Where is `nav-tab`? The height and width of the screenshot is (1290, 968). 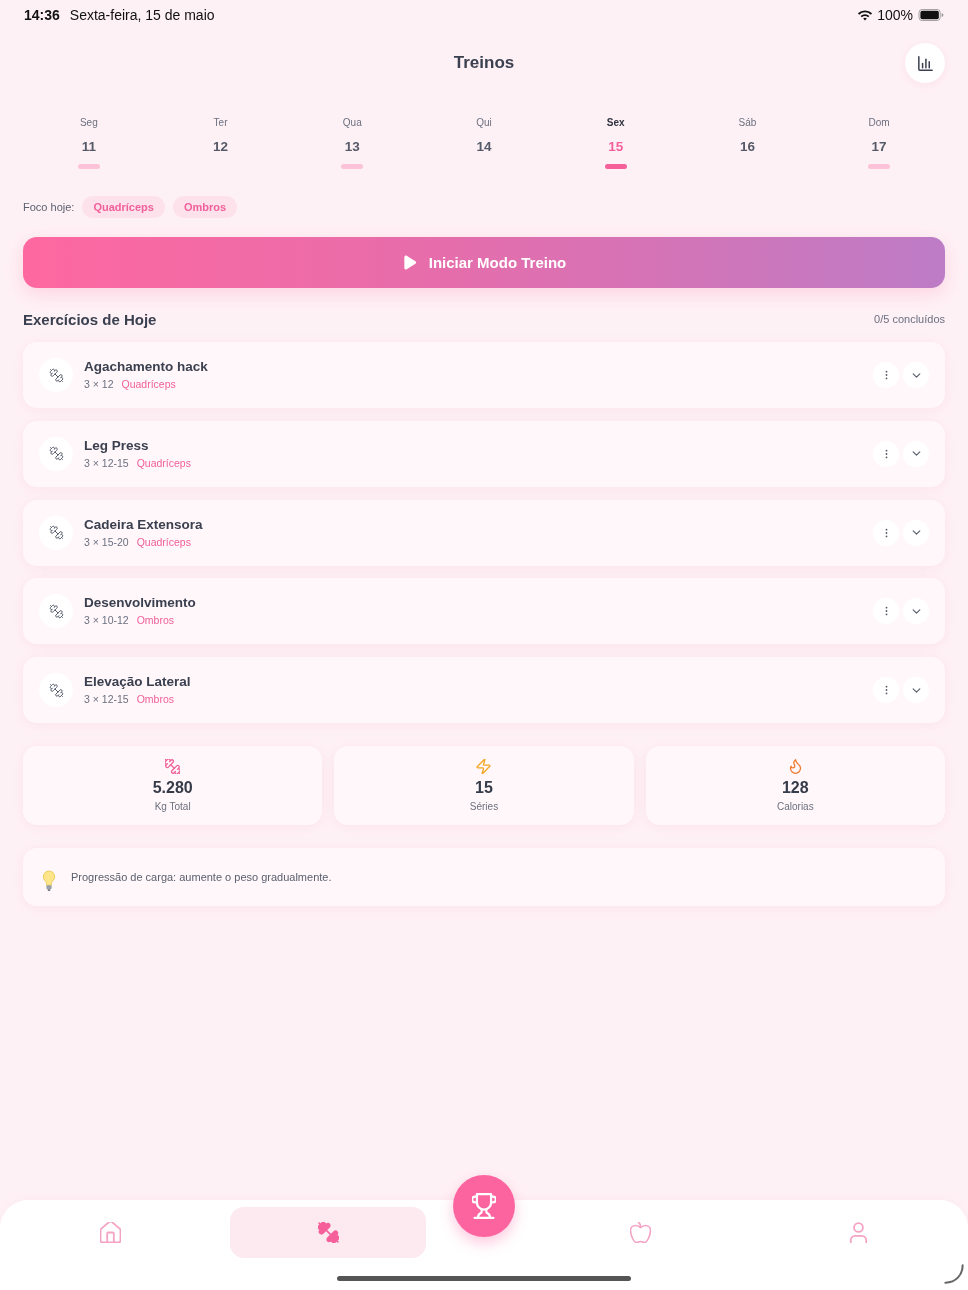 nav-tab is located at coordinates (328, 1232).